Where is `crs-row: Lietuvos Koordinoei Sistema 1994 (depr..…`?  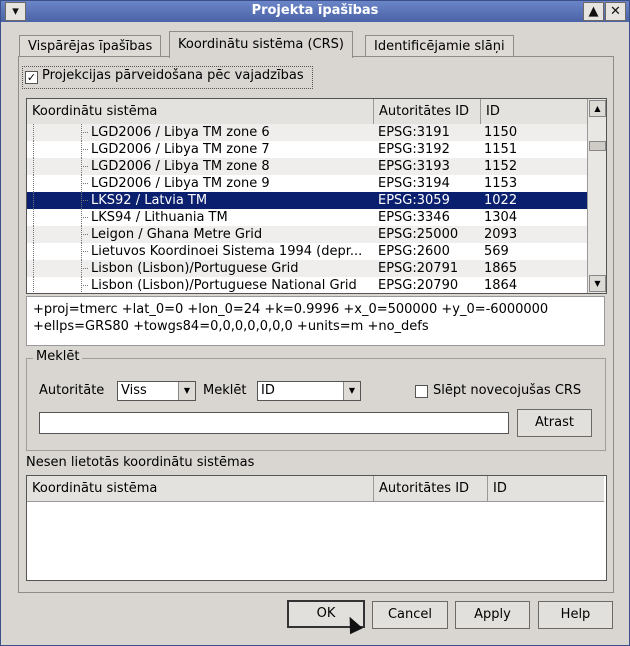 crs-row: Lietuvos Koordinoei Sistema 1994 (depr..… is located at coordinates (307, 251).